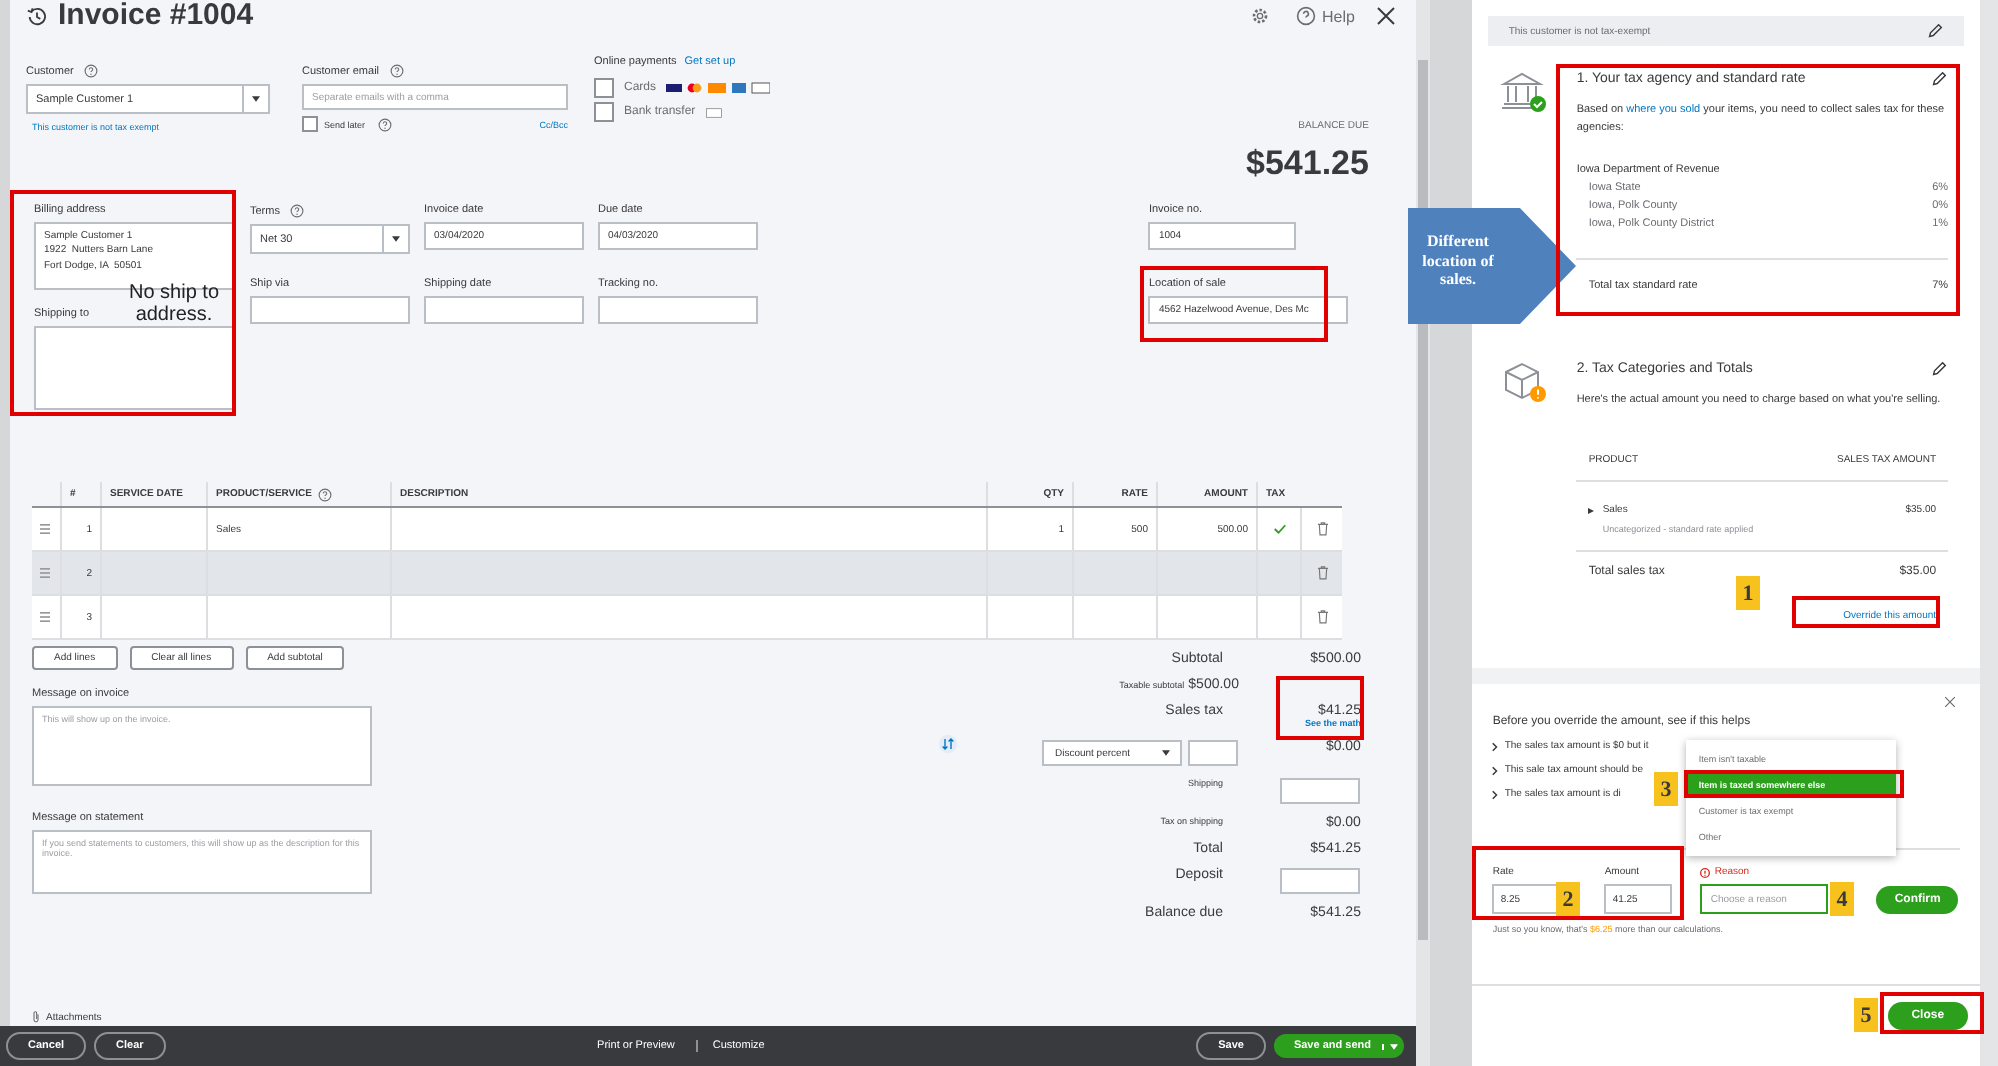  What do you see at coordinates (1325, 16) in the screenshot?
I see `help-button: Help` at bounding box center [1325, 16].